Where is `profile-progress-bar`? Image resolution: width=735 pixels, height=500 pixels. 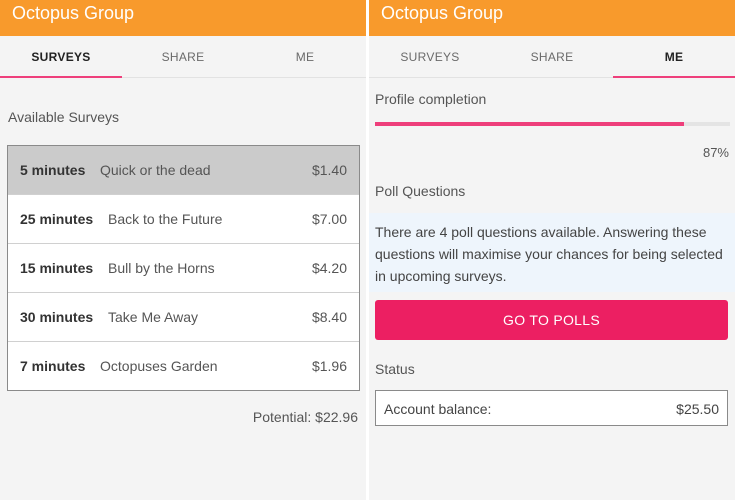 profile-progress-bar is located at coordinates (552, 124).